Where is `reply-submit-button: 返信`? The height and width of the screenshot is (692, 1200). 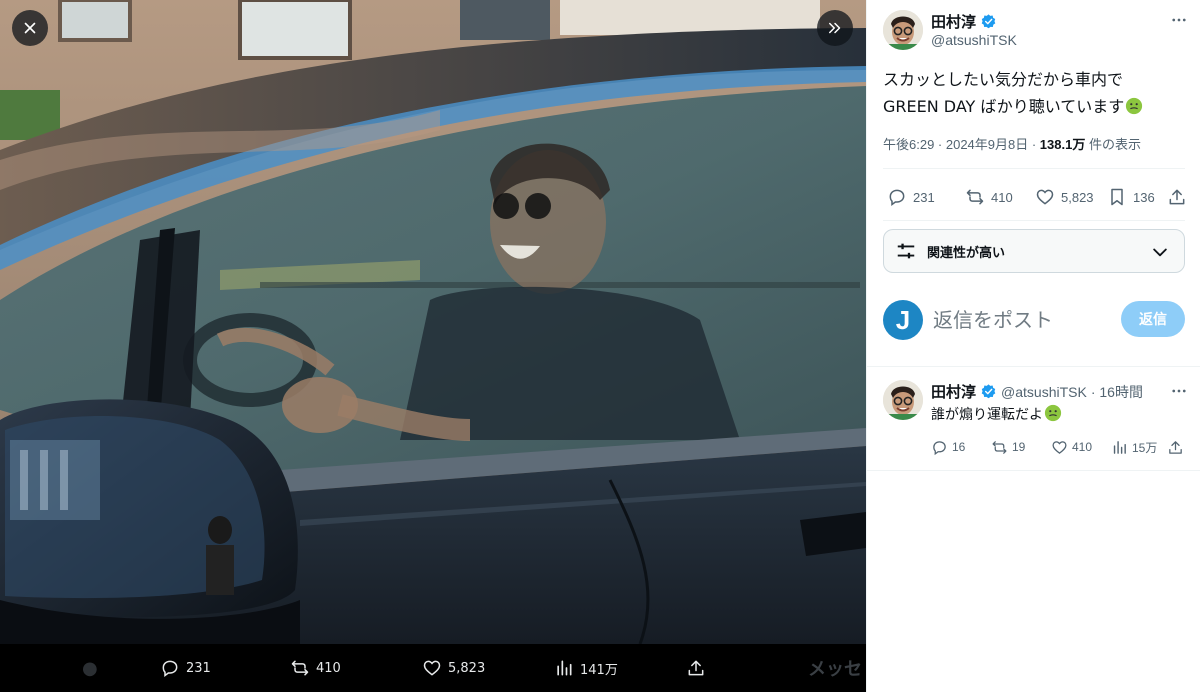 reply-submit-button: 返信 is located at coordinates (1153, 319).